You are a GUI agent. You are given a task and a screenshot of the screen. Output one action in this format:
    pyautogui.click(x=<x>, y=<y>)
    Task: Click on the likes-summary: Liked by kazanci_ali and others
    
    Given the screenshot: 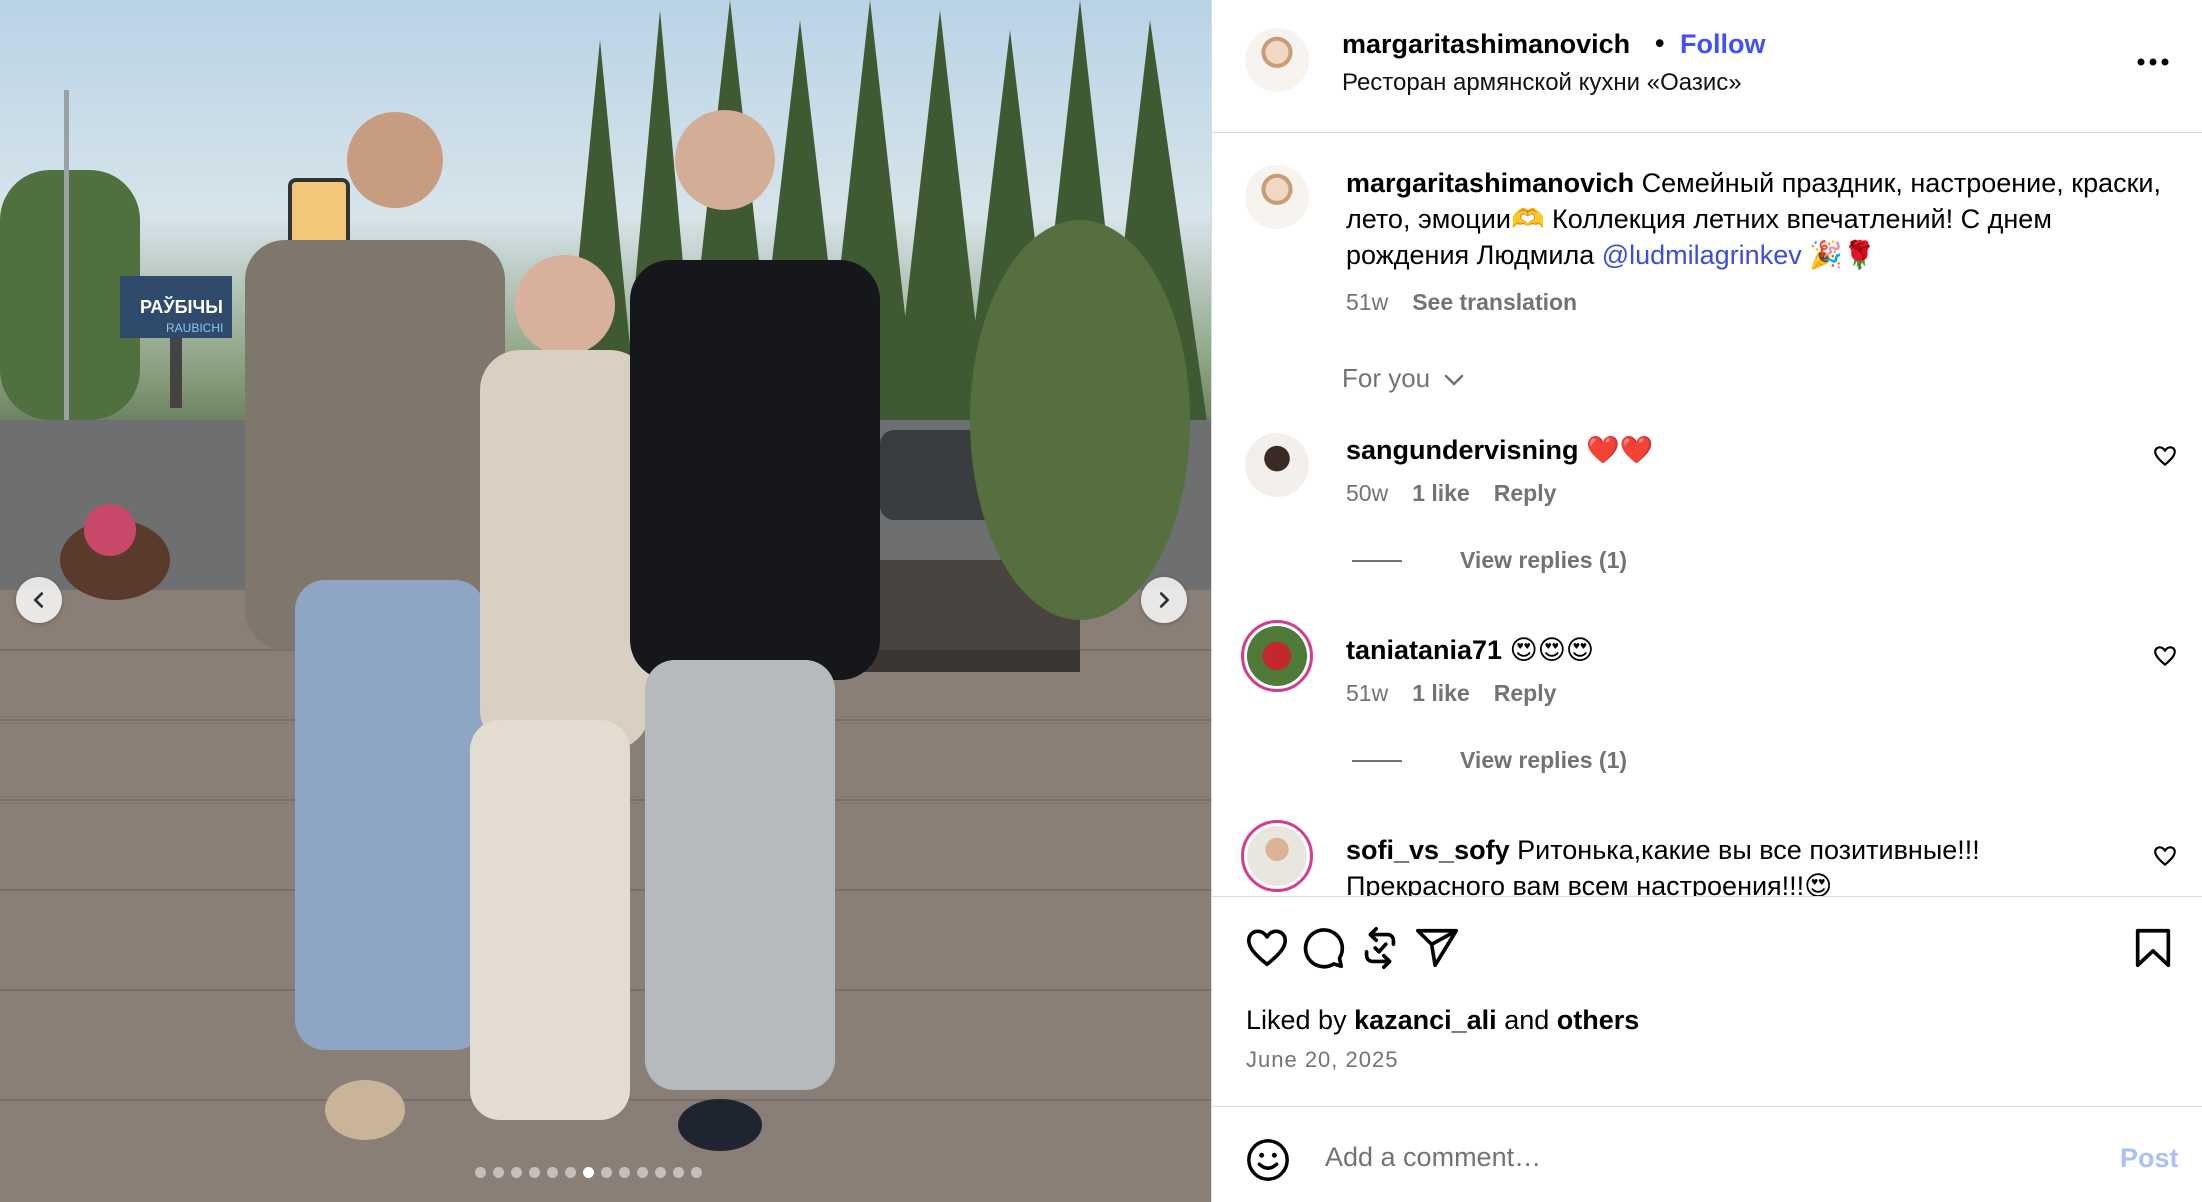 What is the action you would take?
    pyautogui.click(x=1442, y=1020)
    